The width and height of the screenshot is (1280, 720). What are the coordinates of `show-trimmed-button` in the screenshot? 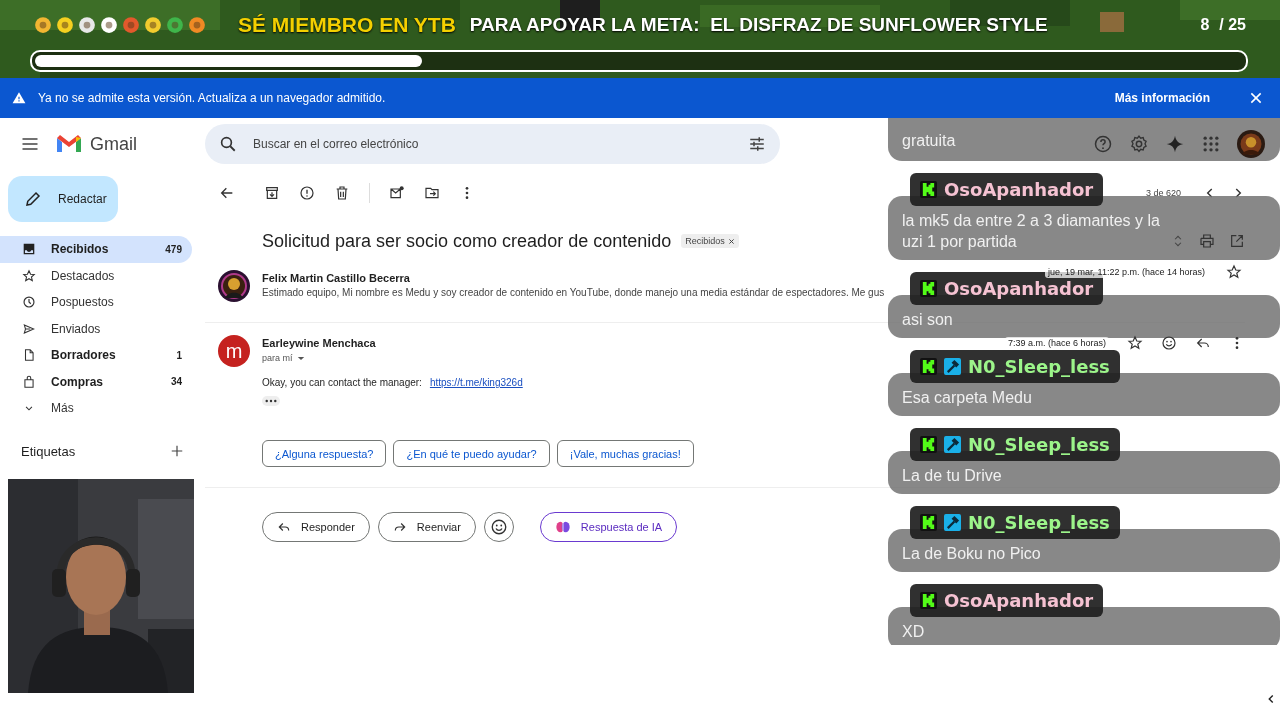 It's located at (271, 401).